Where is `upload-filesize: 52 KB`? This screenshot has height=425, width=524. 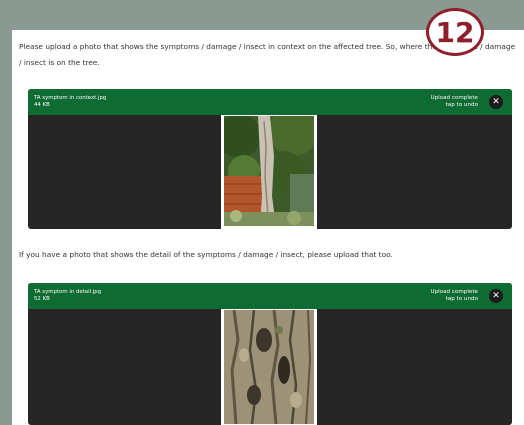
upload-filesize: 52 KB is located at coordinates (42, 299).